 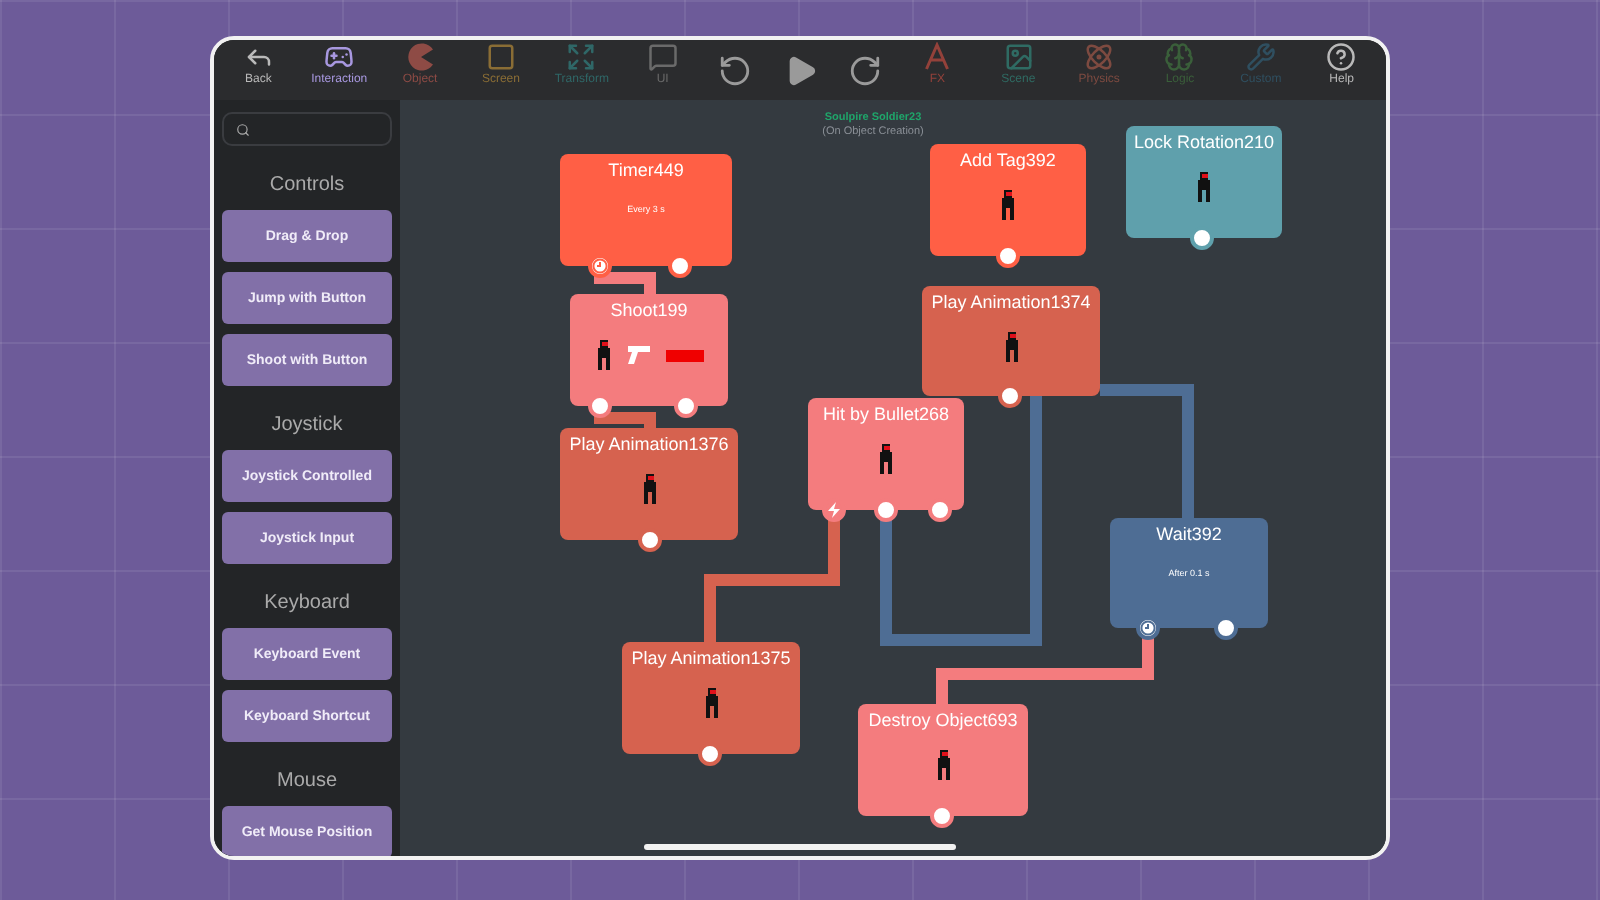 What do you see at coordinates (646, 170) in the screenshot?
I see `block-title: Timer449` at bounding box center [646, 170].